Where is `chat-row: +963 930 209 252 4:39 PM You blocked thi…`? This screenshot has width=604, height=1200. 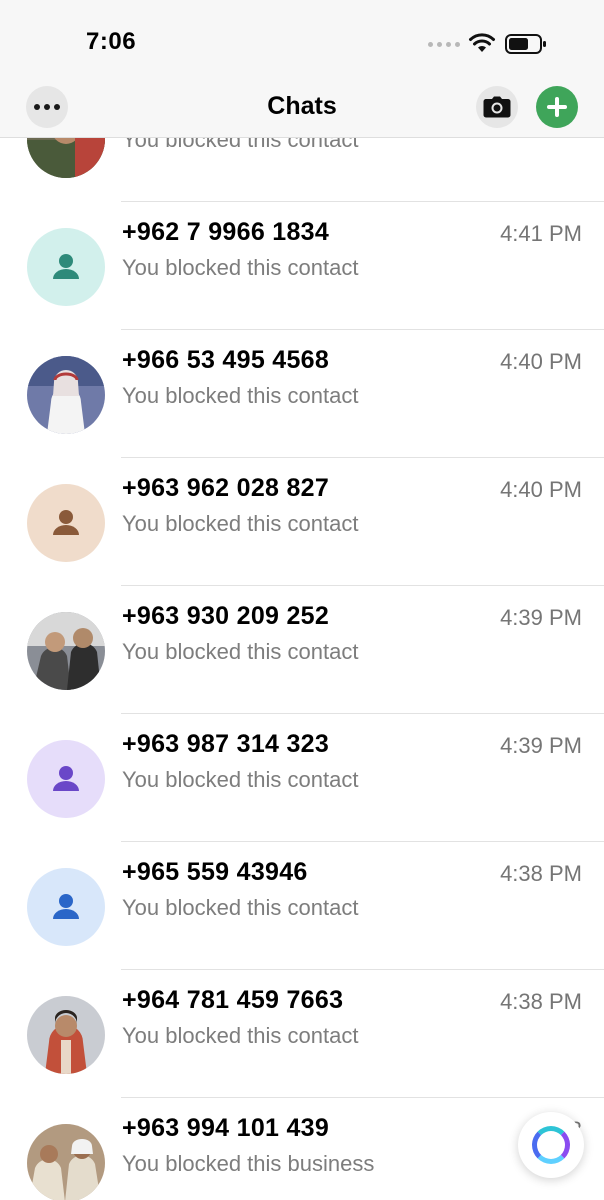
chat-row: +963 930 209 252 4:39 PM You blocked thi… is located at coordinates (302, 650).